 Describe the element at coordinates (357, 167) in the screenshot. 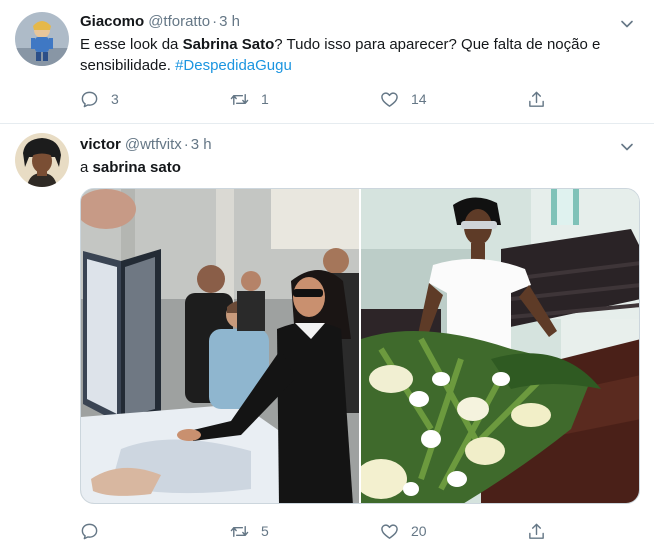

I see `tweet-text: a sabrina sato` at that location.